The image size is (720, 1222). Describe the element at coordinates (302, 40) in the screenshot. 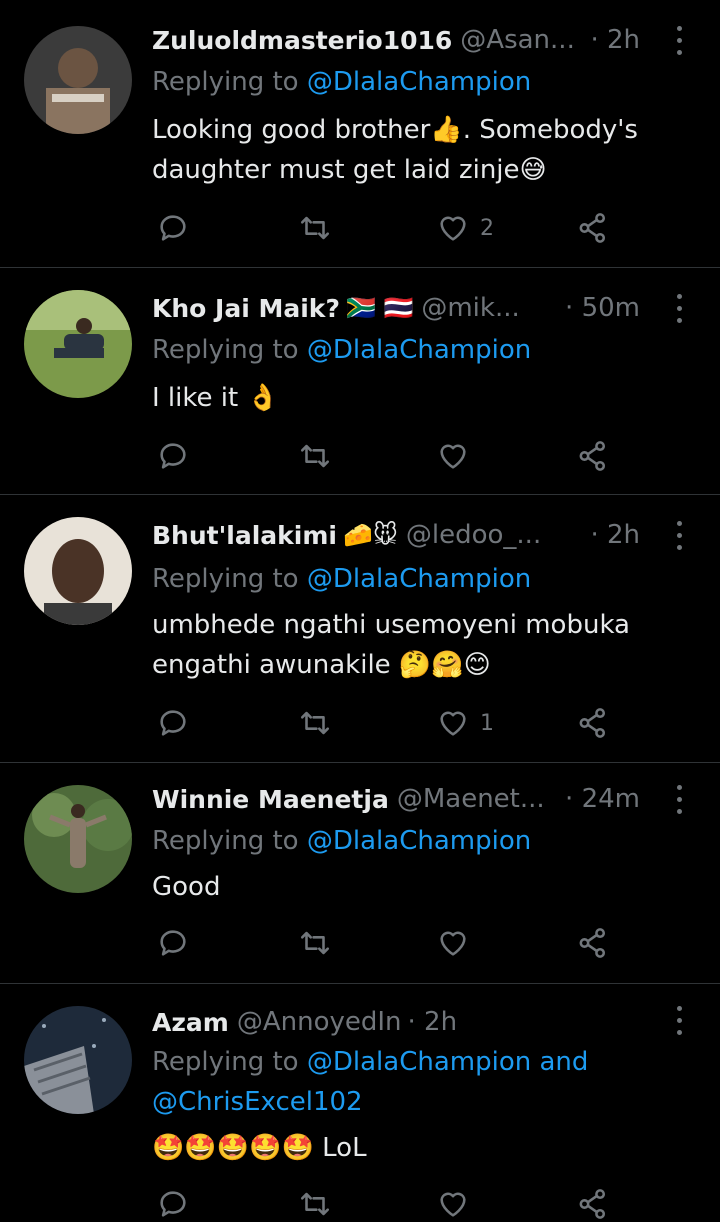

I see `display-name: Zuluoldmasterio1016` at that location.